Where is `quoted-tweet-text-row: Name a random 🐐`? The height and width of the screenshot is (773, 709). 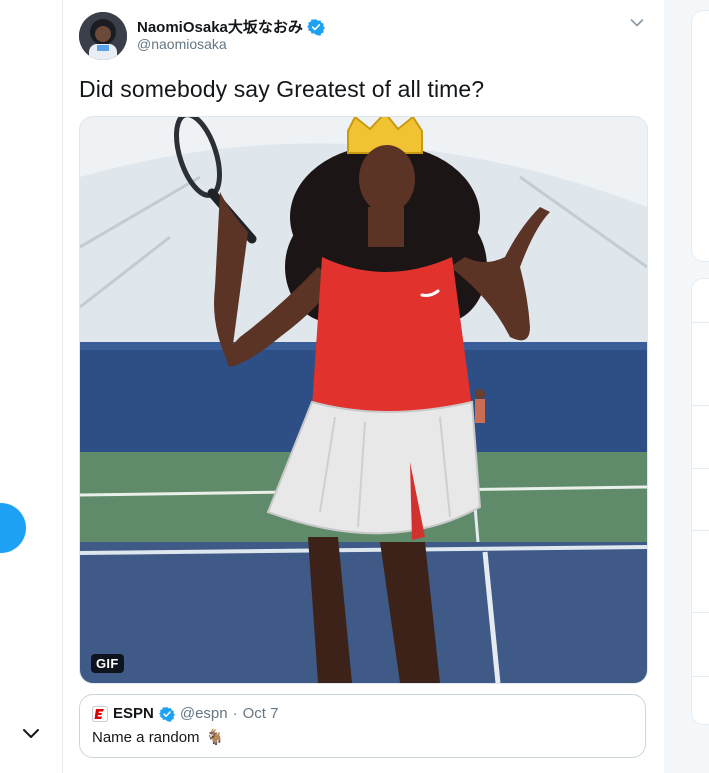 quoted-tweet-text-row: Name a random 🐐 is located at coordinates (362, 737).